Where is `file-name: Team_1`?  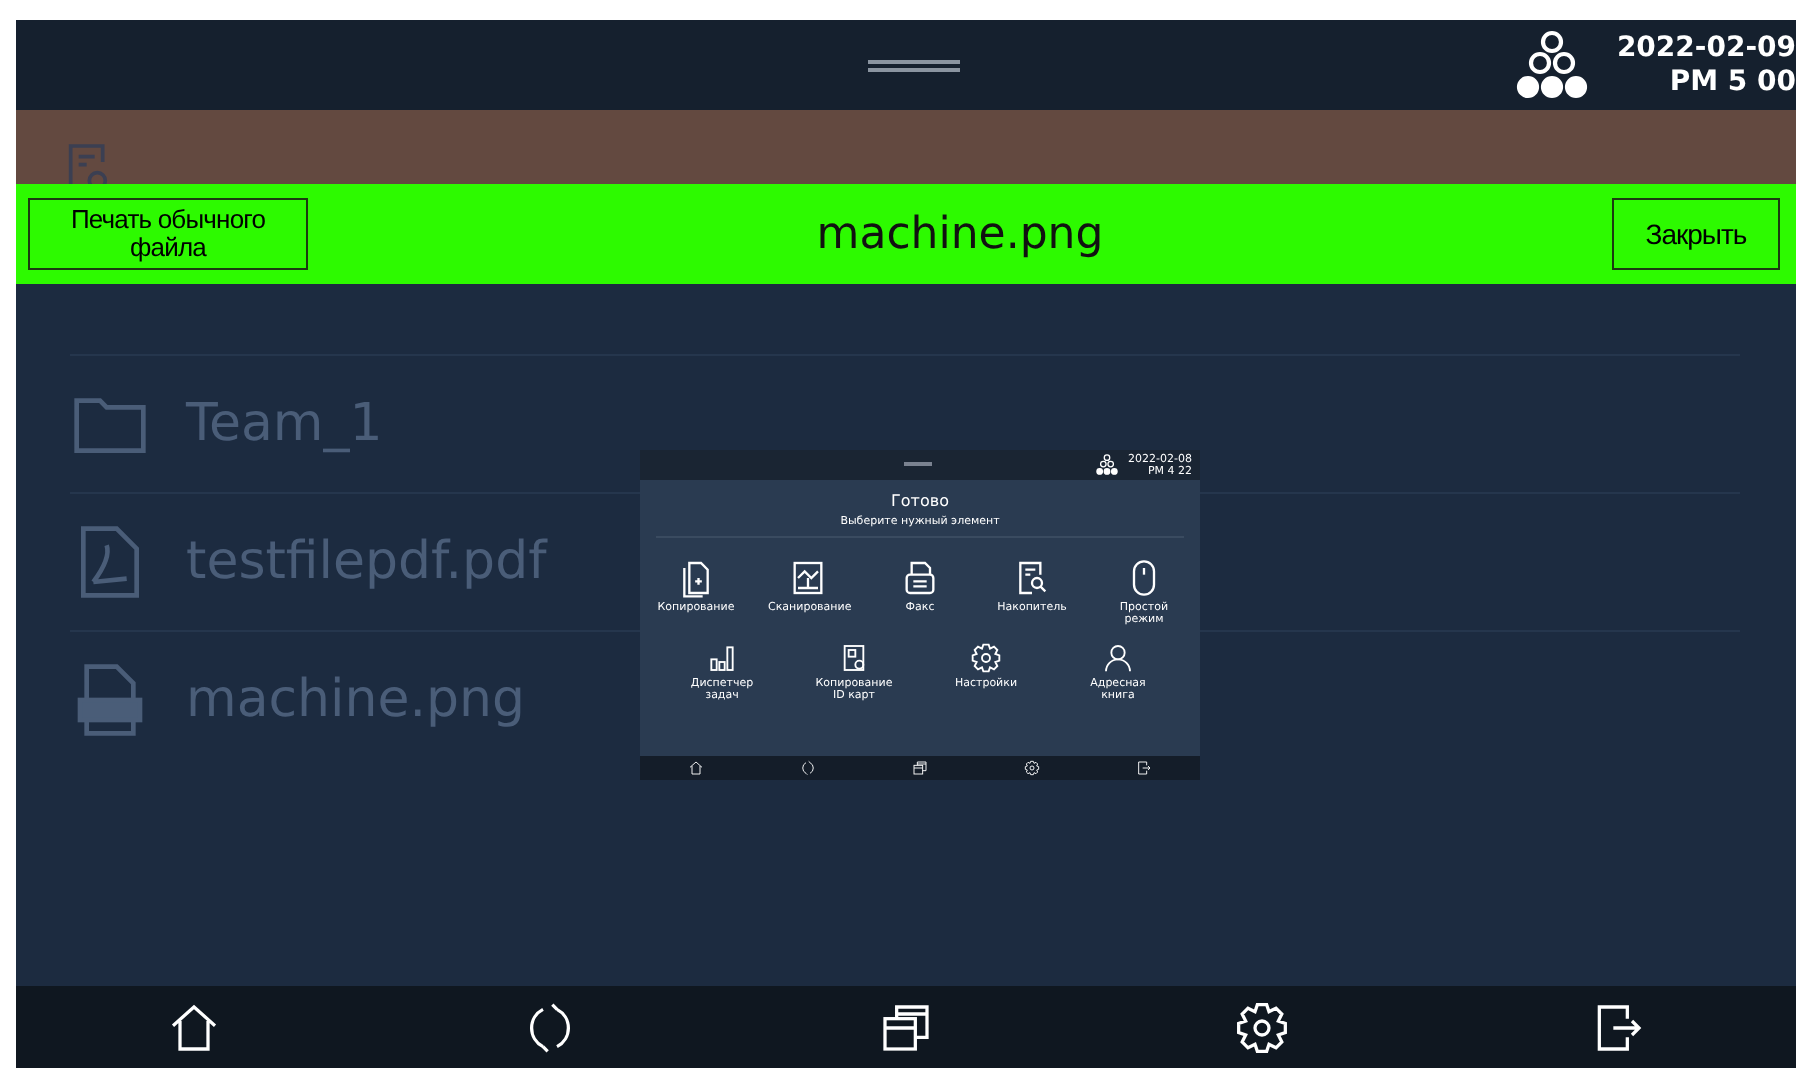 file-name: Team_1 is located at coordinates (284, 424).